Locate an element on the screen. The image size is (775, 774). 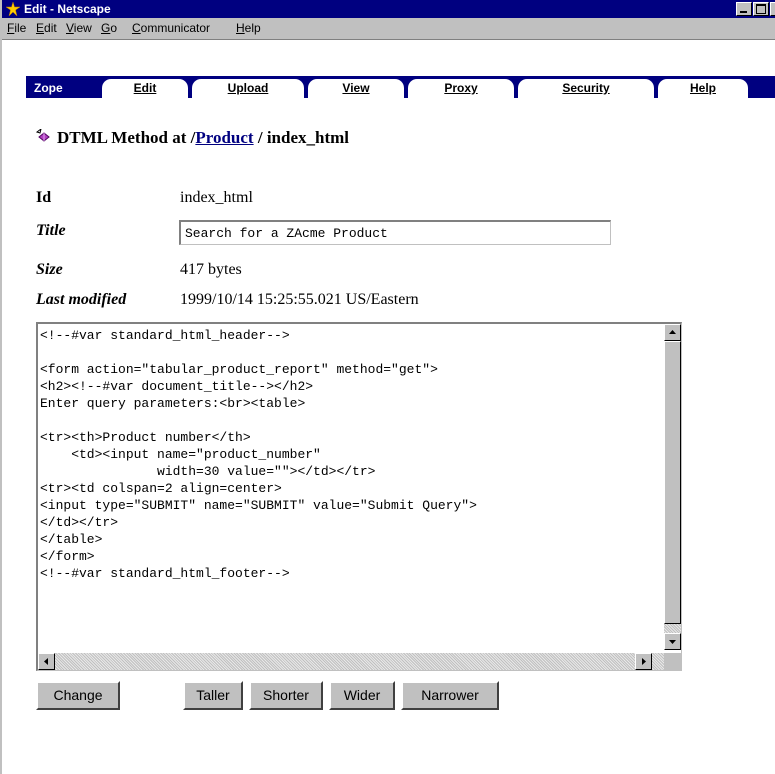
scroll-up-button is located at coordinates (672, 332).